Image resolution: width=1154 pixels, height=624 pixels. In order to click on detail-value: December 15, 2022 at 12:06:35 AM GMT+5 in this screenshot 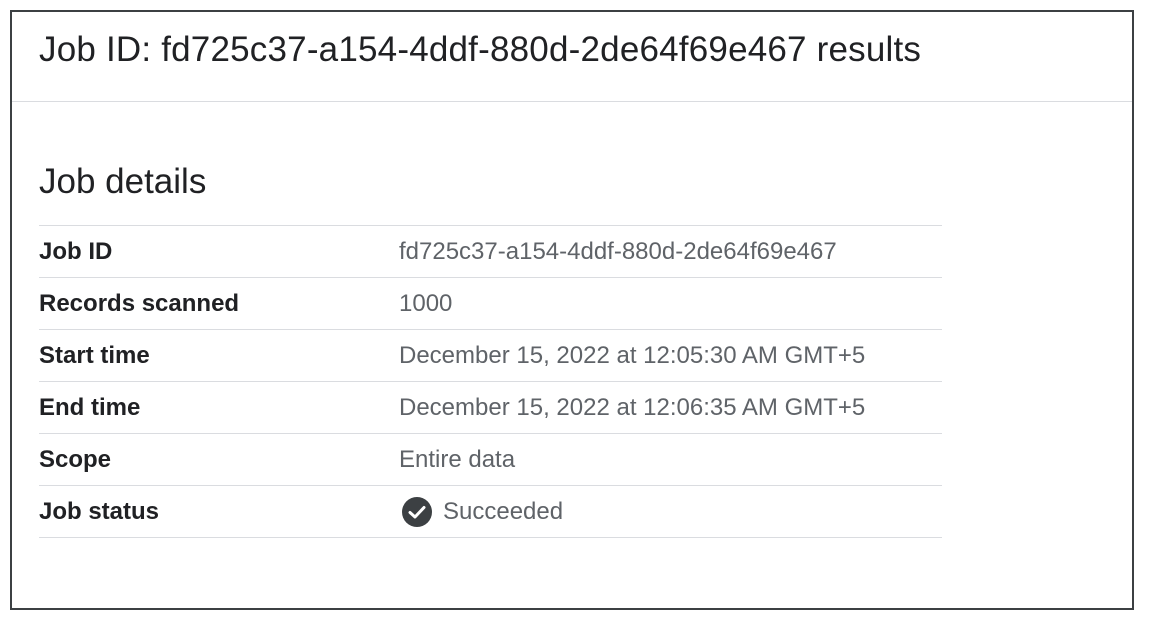, I will do `click(632, 407)`.